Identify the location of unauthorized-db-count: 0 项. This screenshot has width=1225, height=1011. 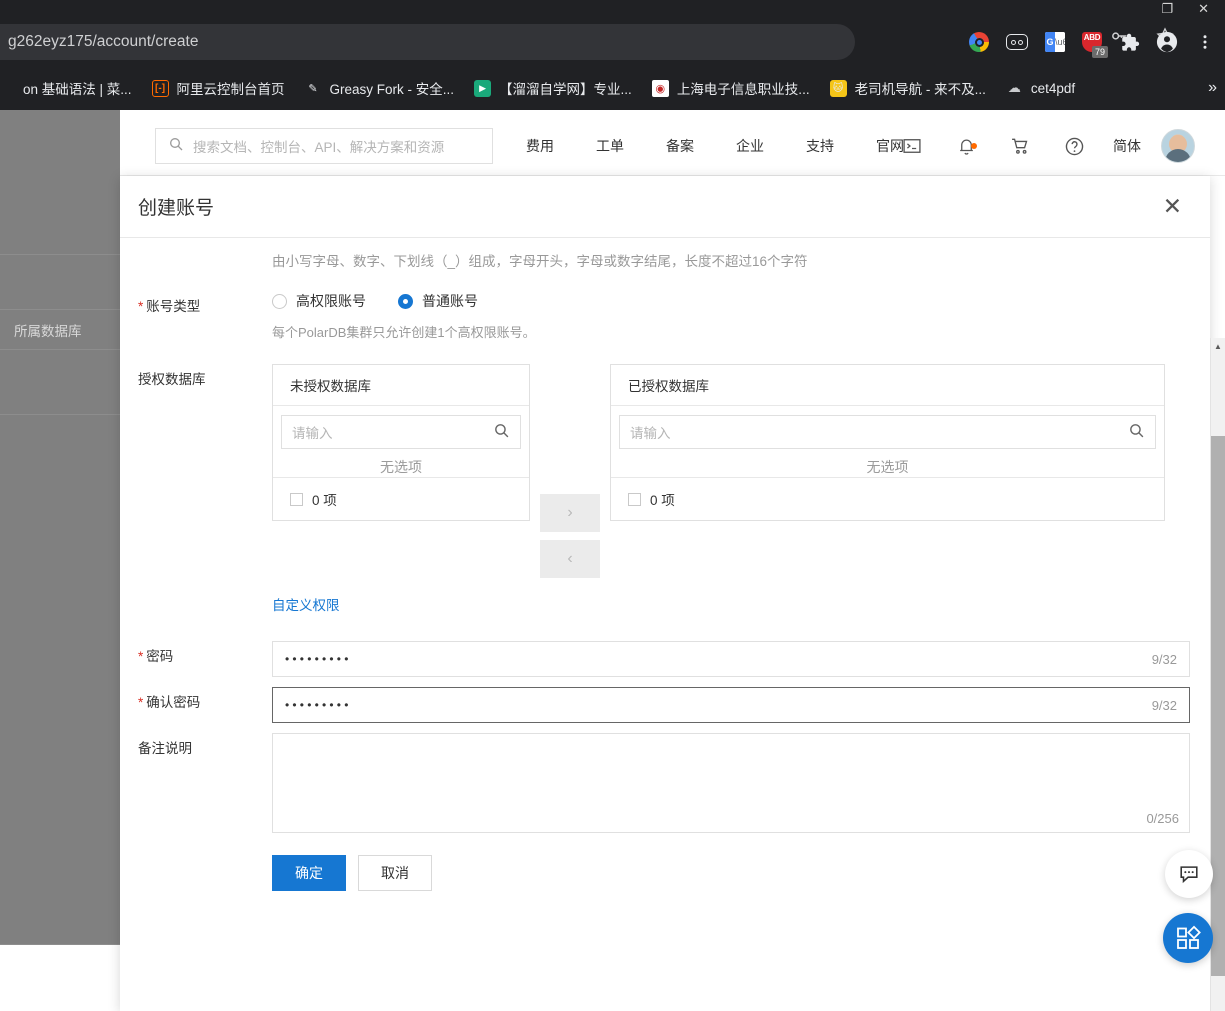
(324, 500).